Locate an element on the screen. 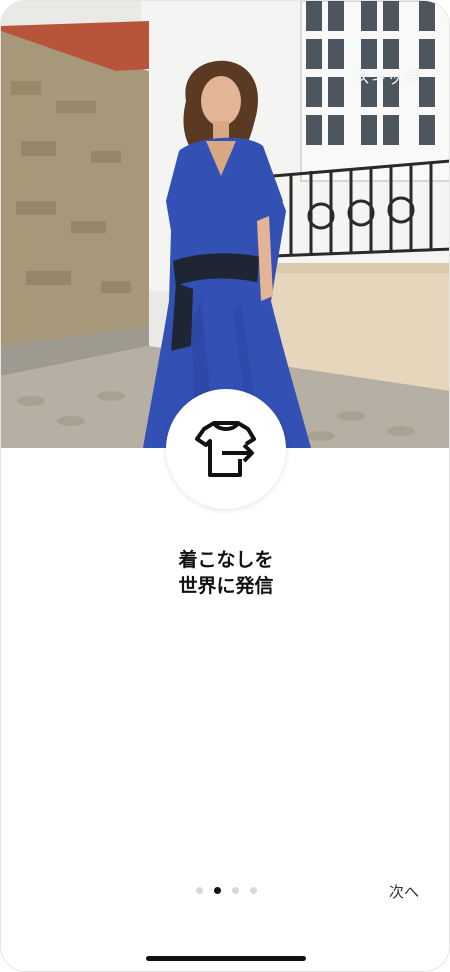  page-dot-2-active is located at coordinates (217, 890).